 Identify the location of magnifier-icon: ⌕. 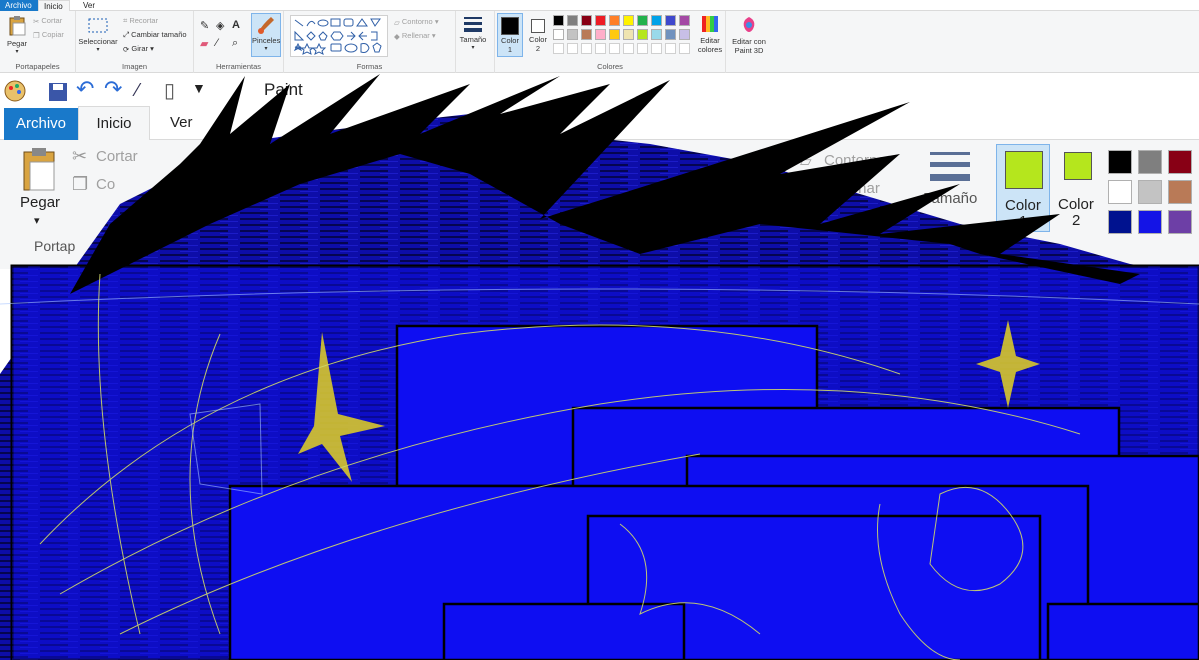
(235, 43).